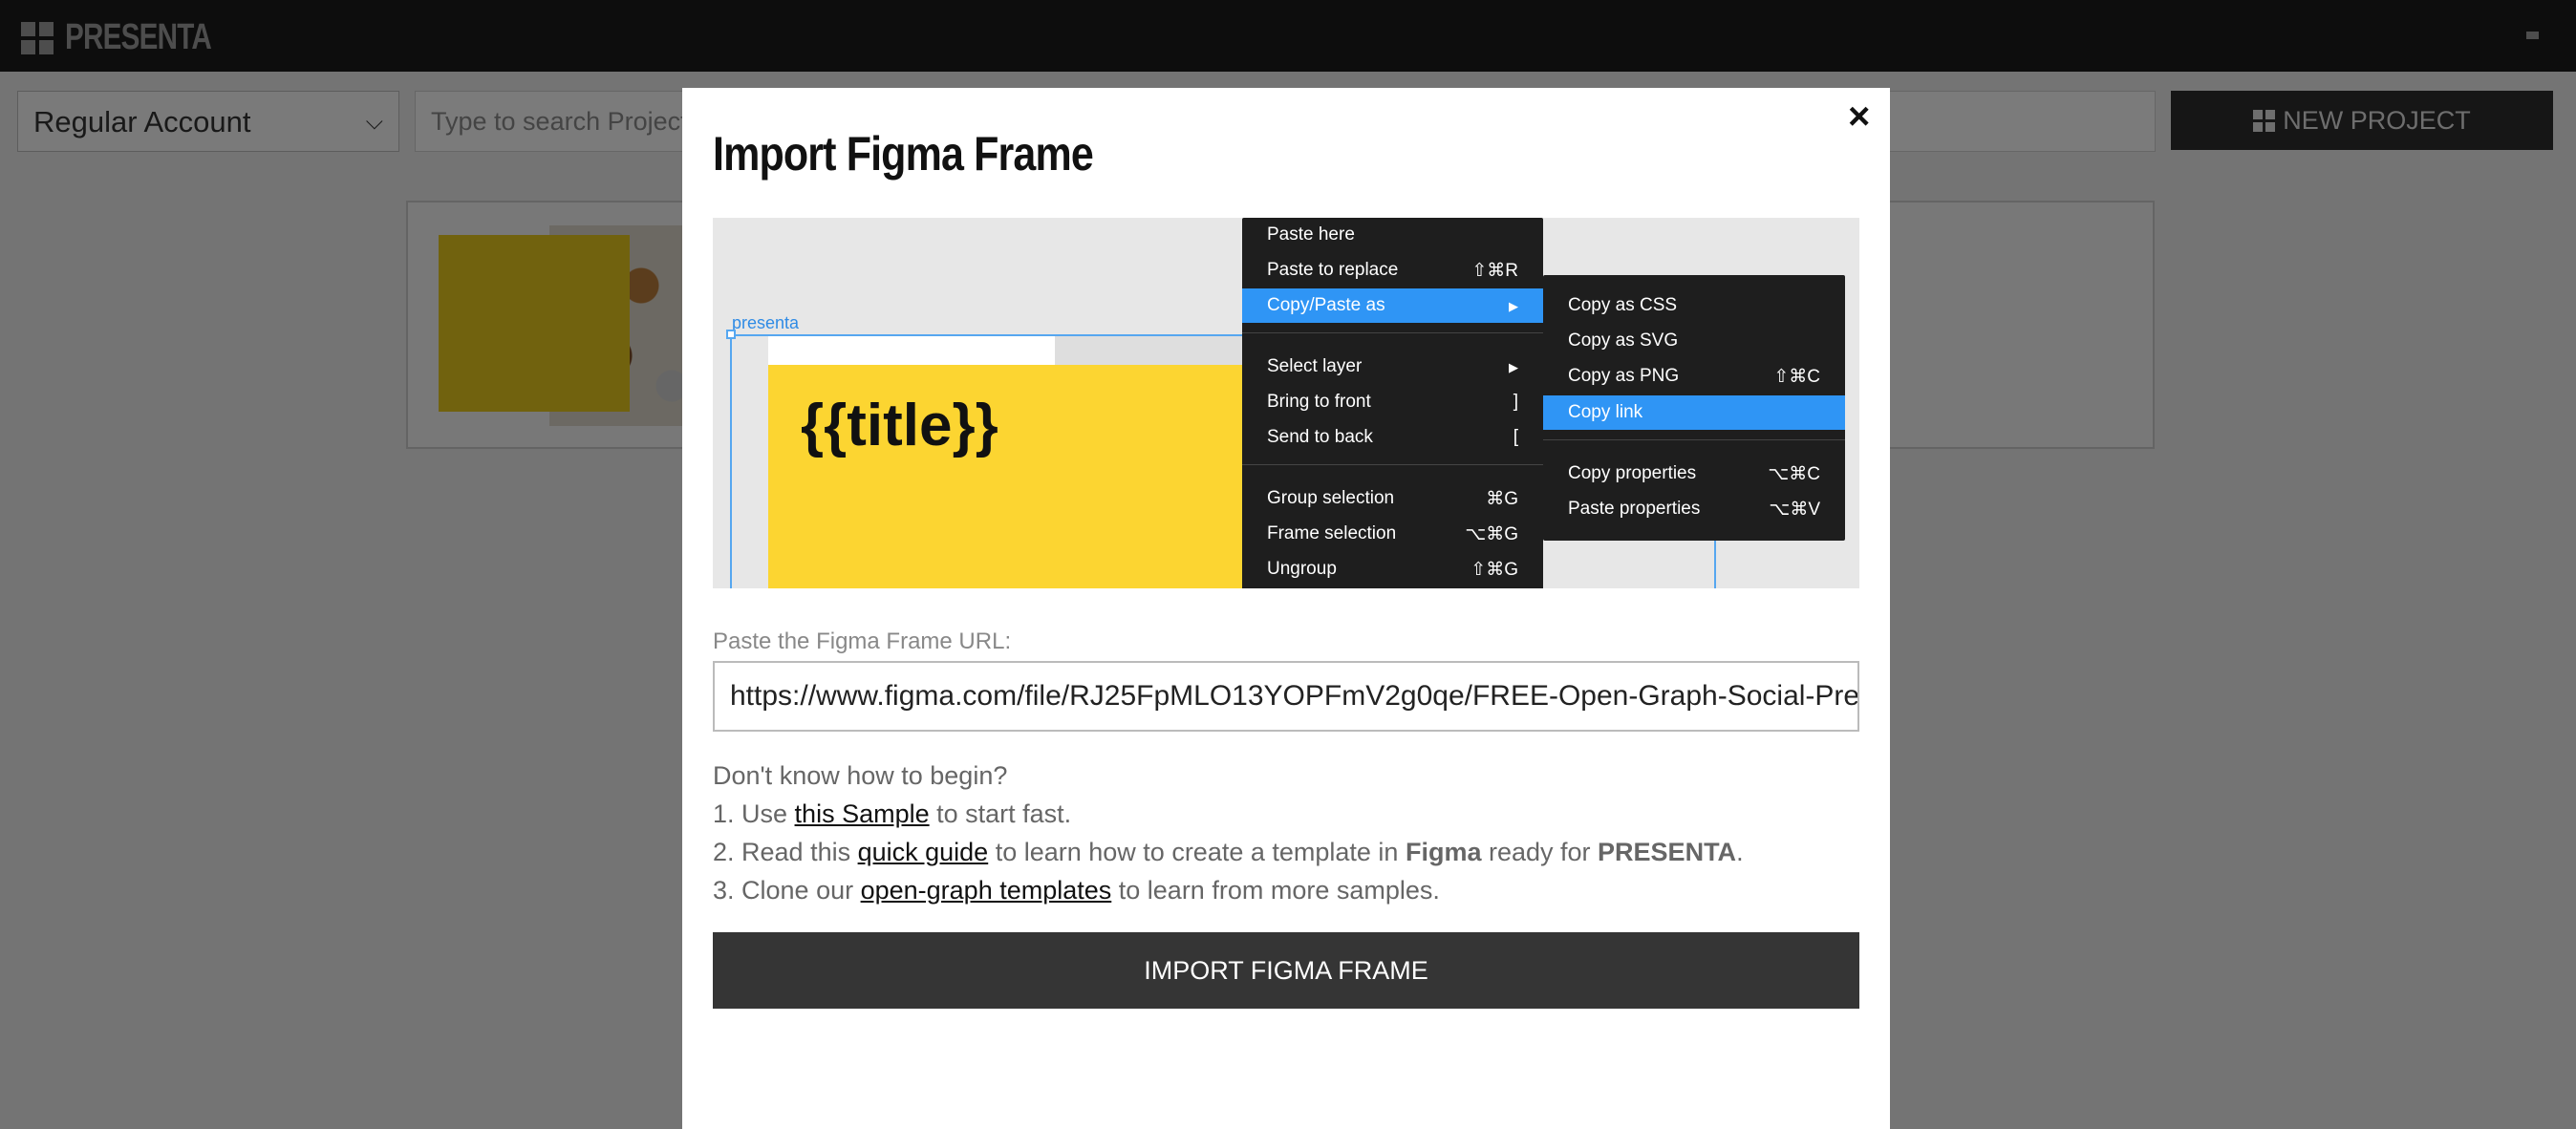 This screenshot has width=2576, height=1129. What do you see at coordinates (862, 813) in the screenshot?
I see `sample-link: this Sample` at bounding box center [862, 813].